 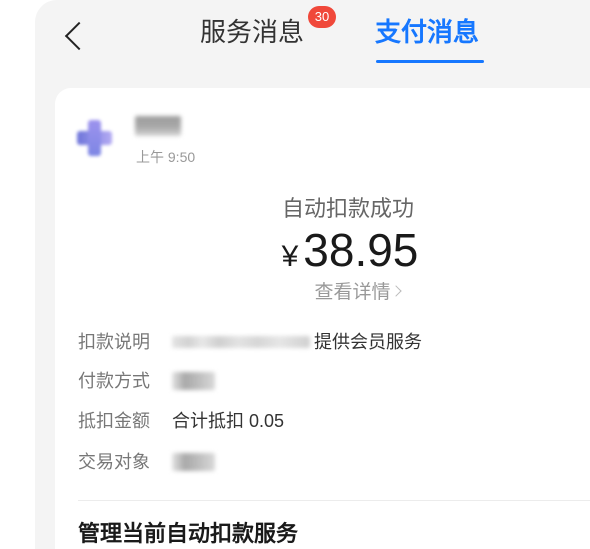 What do you see at coordinates (361, 250) in the screenshot?
I see `amount-value: 38.95` at bounding box center [361, 250].